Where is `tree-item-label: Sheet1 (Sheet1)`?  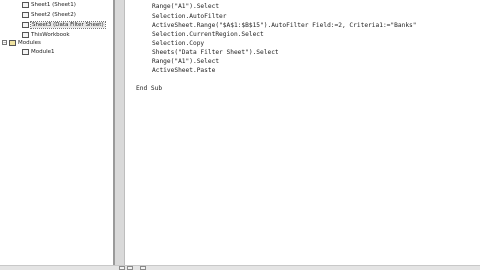 tree-item-label: Sheet1 (Sheet1) is located at coordinates (53, 5).